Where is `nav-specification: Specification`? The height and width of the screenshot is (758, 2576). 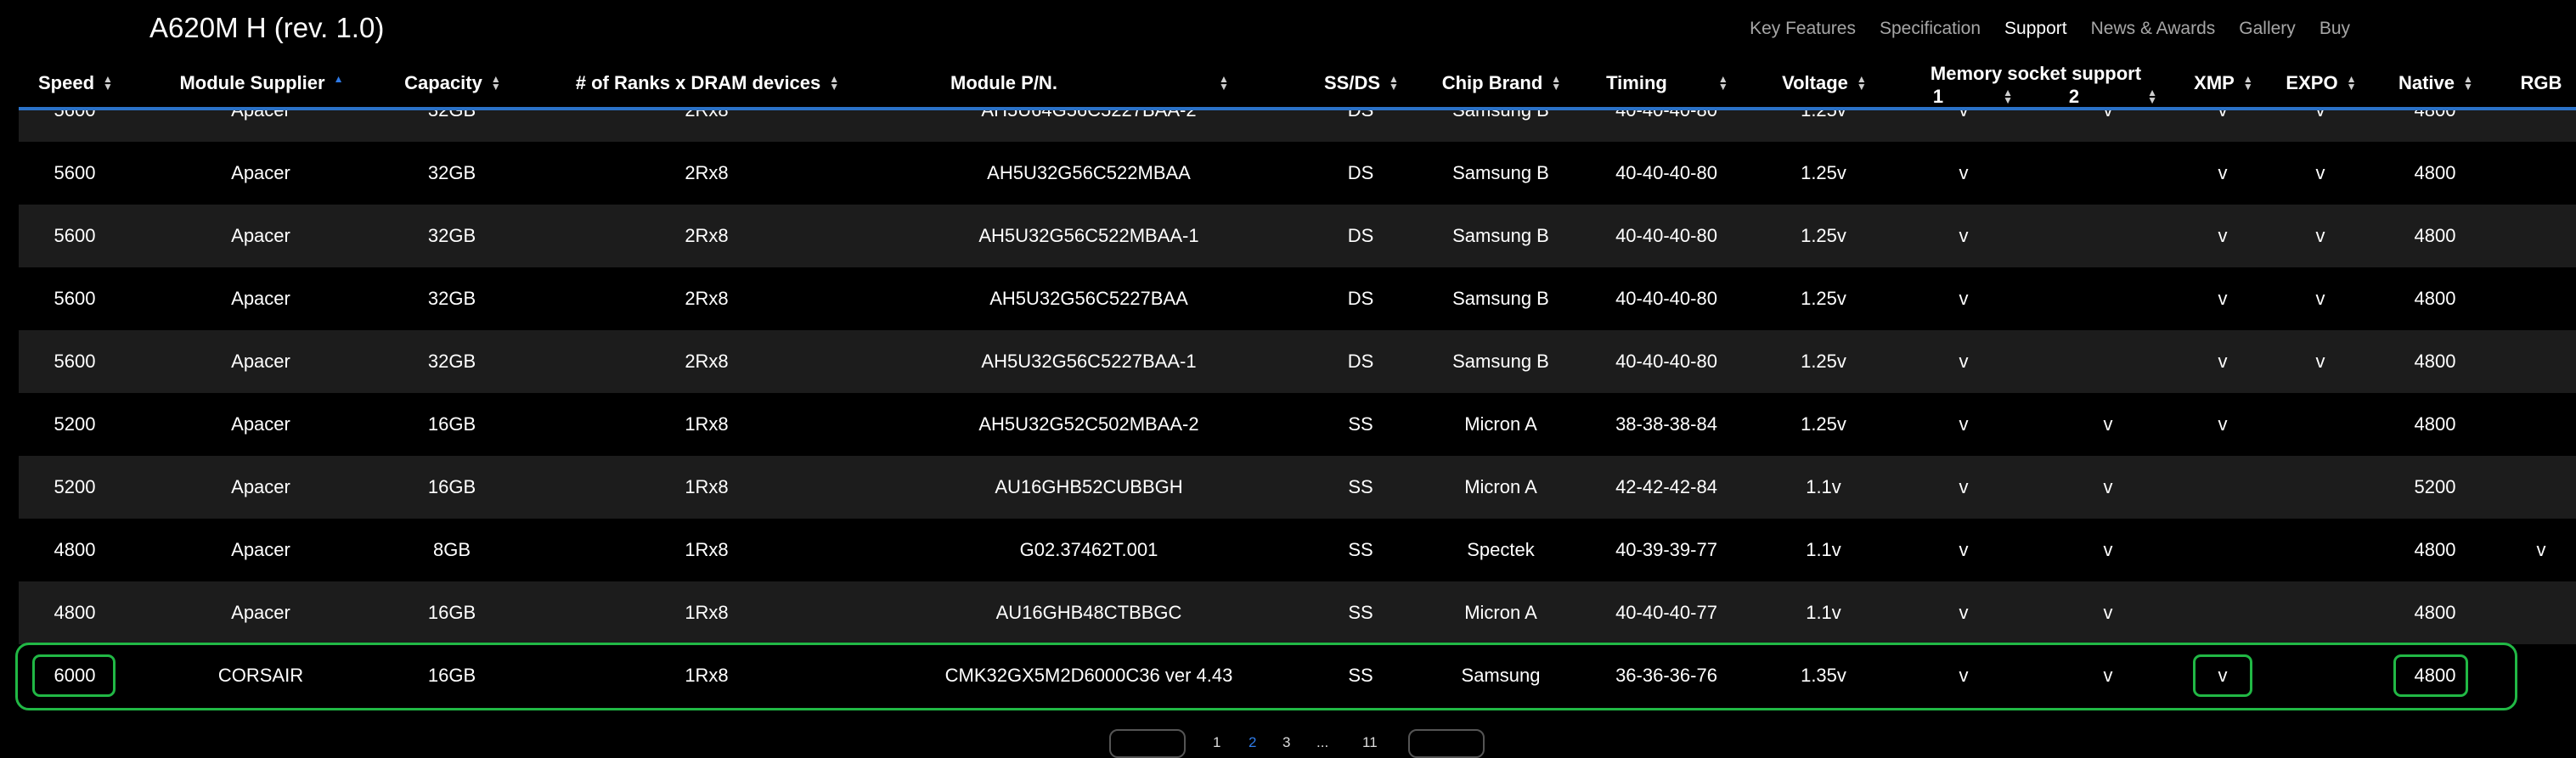 nav-specification: Specification is located at coordinates (1930, 29).